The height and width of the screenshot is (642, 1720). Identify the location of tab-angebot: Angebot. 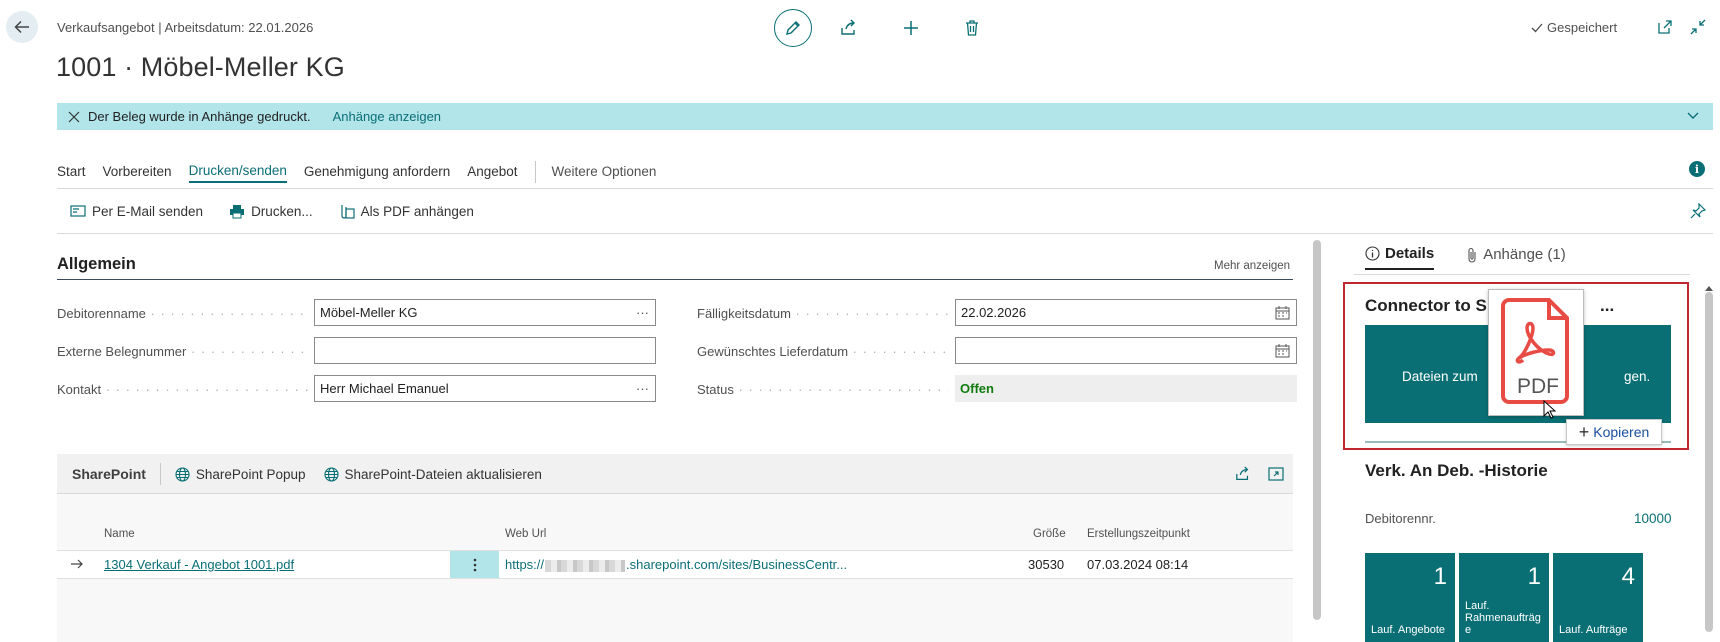
(492, 172).